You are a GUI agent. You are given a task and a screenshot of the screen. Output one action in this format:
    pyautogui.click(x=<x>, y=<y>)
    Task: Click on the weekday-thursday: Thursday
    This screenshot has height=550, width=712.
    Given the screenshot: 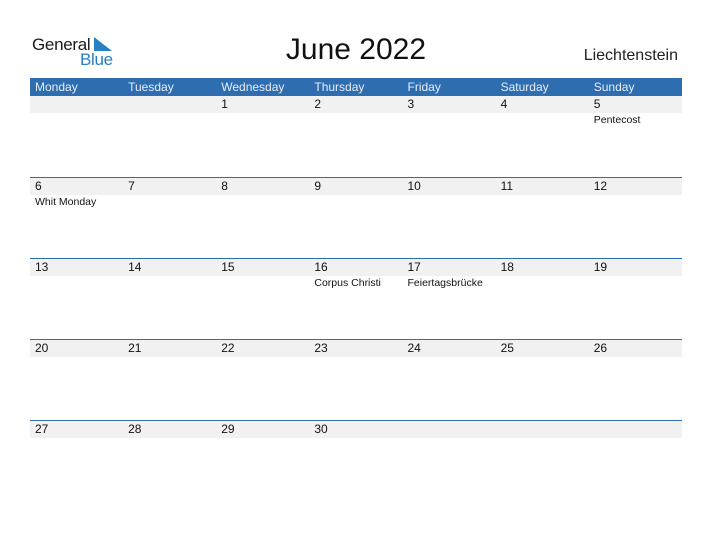 What is the action you would take?
    pyautogui.click(x=339, y=87)
    